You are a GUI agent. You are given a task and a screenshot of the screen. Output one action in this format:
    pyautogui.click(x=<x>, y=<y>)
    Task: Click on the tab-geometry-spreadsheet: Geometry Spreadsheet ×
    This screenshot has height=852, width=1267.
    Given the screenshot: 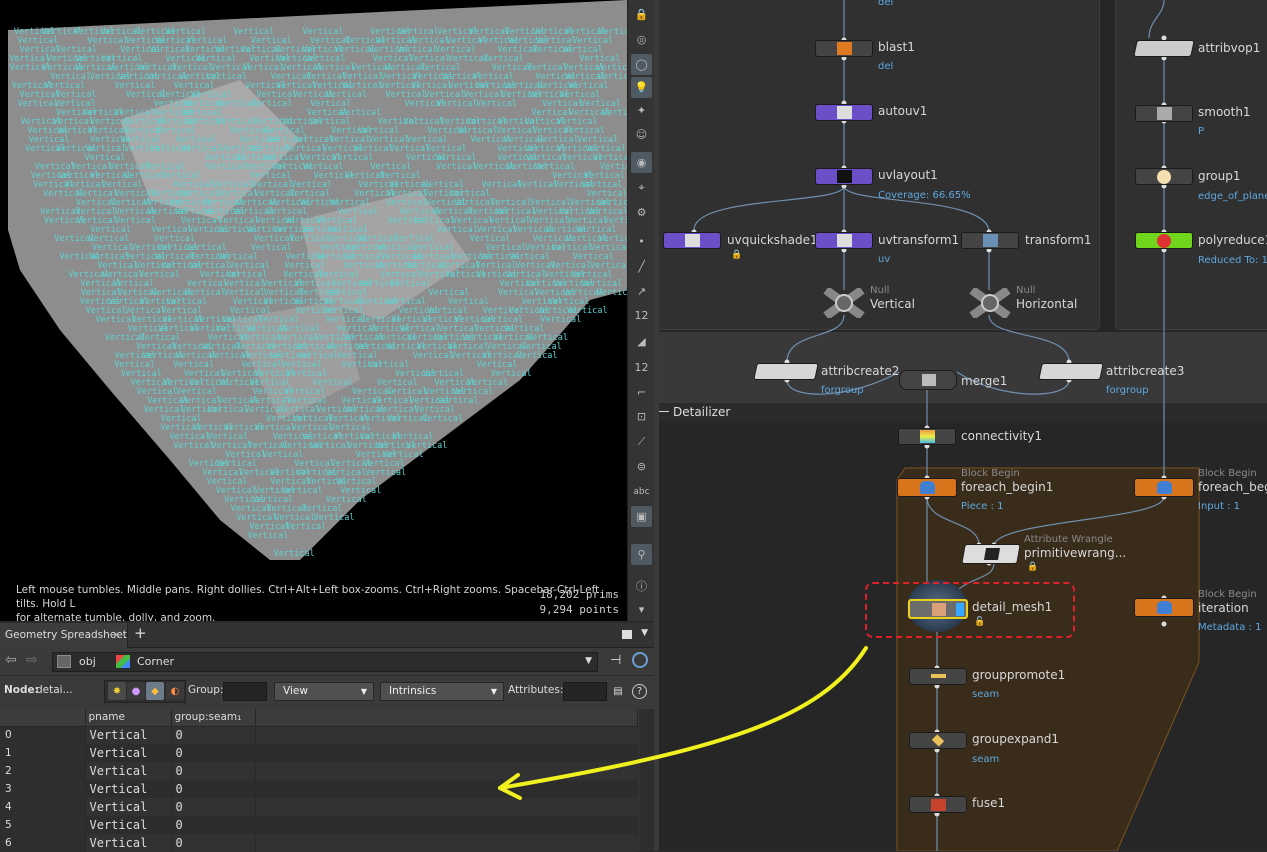 What is the action you would take?
    pyautogui.click(x=64, y=635)
    